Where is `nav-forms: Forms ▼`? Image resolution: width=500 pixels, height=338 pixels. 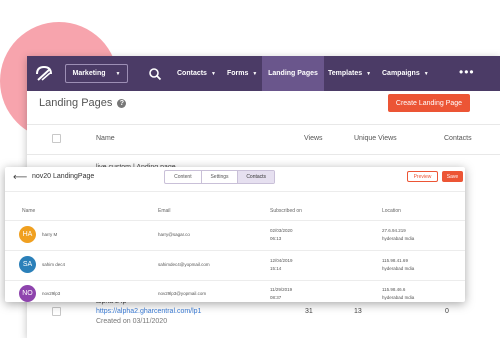
nav-forms: Forms ▼ is located at coordinates (242, 73).